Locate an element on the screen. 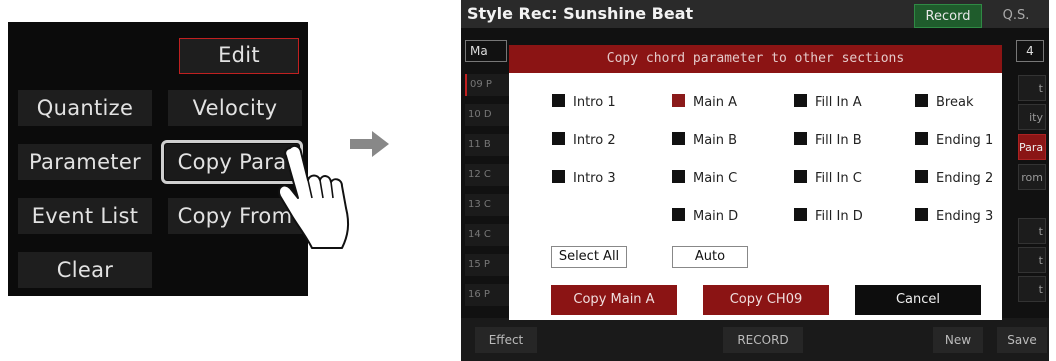 The image size is (1056, 361). option-main-c: Main C is located at coordinates (704, 179).